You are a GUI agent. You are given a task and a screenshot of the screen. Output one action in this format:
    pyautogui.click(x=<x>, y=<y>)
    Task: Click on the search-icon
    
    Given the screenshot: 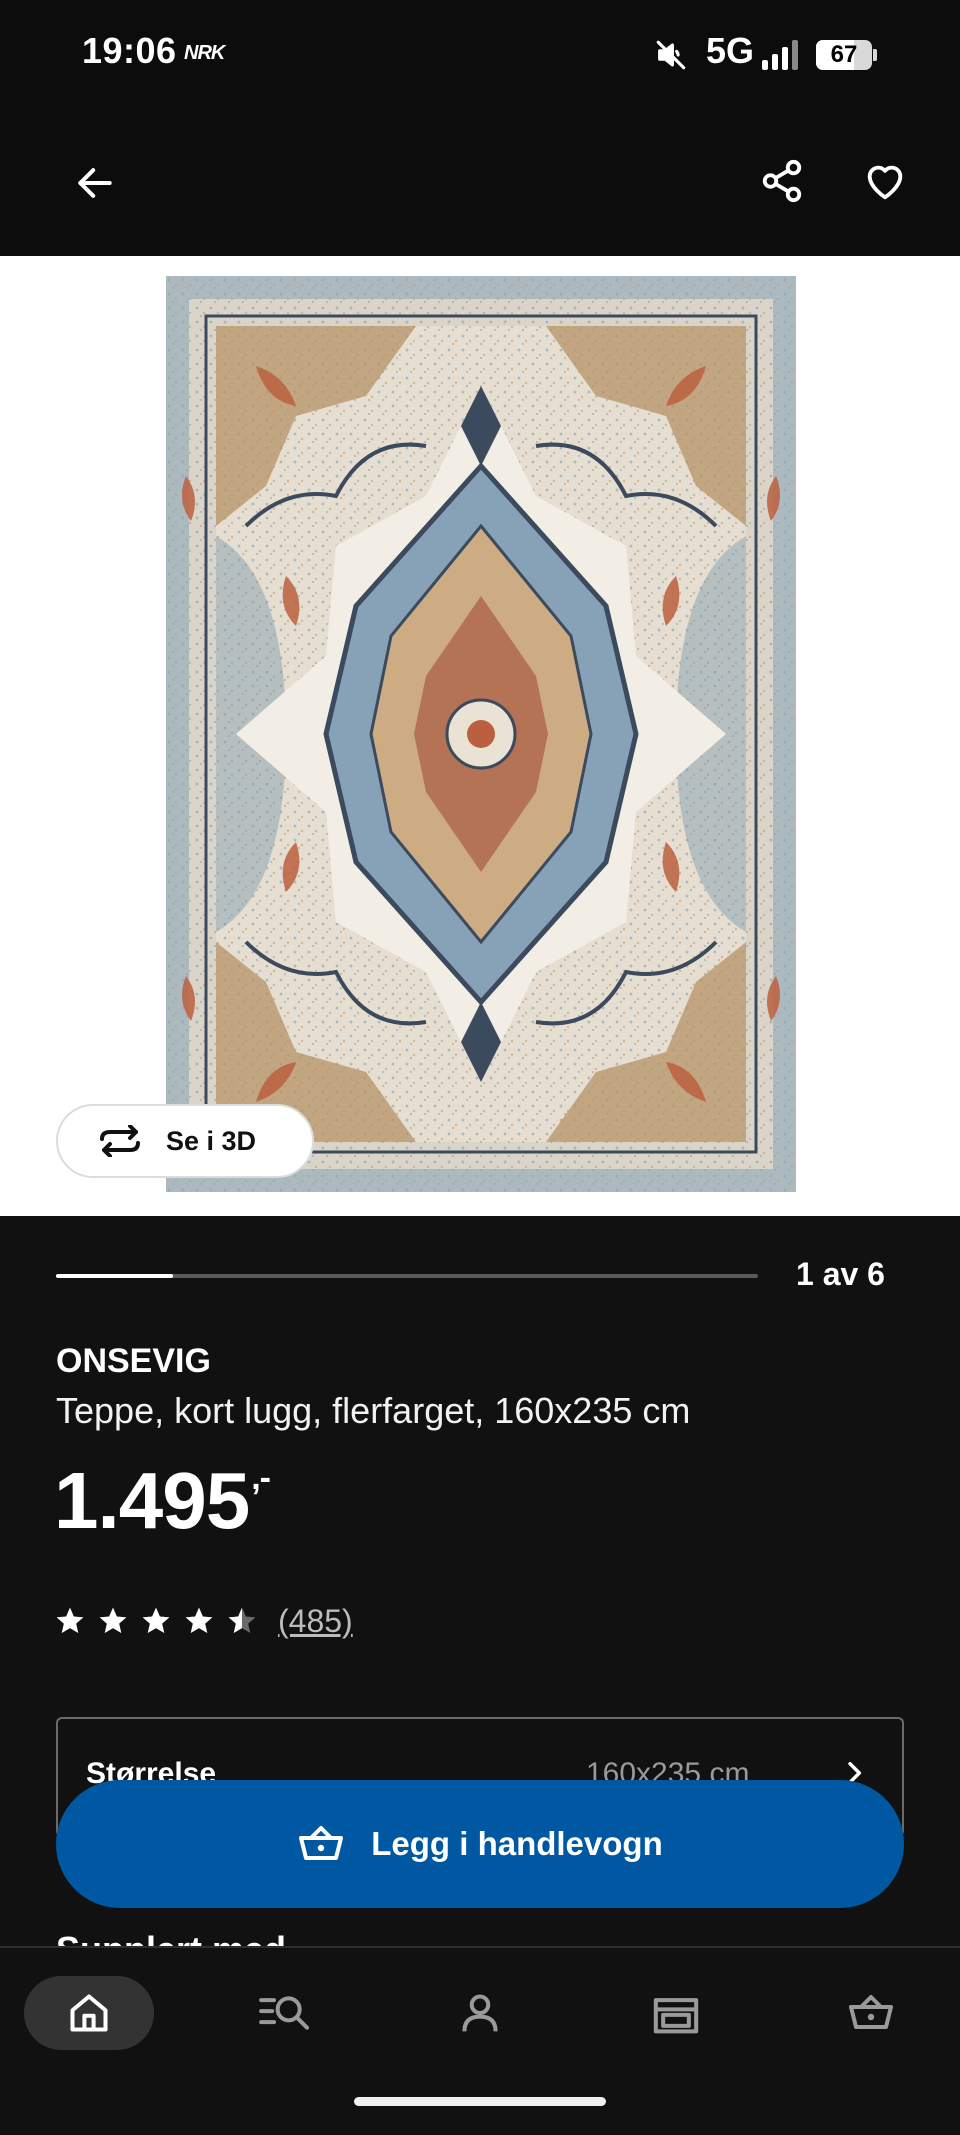 What is the action you would take?
    pyautogui.click(x=284, y=2013)
    